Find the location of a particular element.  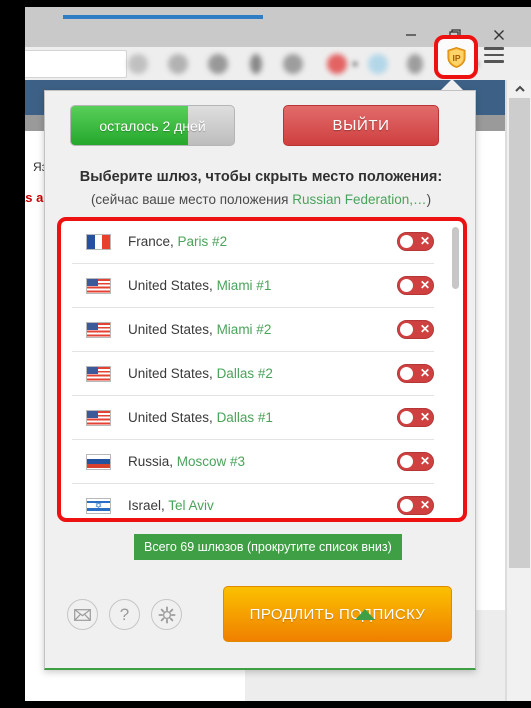

close-button is located at coordinates (499, 34).